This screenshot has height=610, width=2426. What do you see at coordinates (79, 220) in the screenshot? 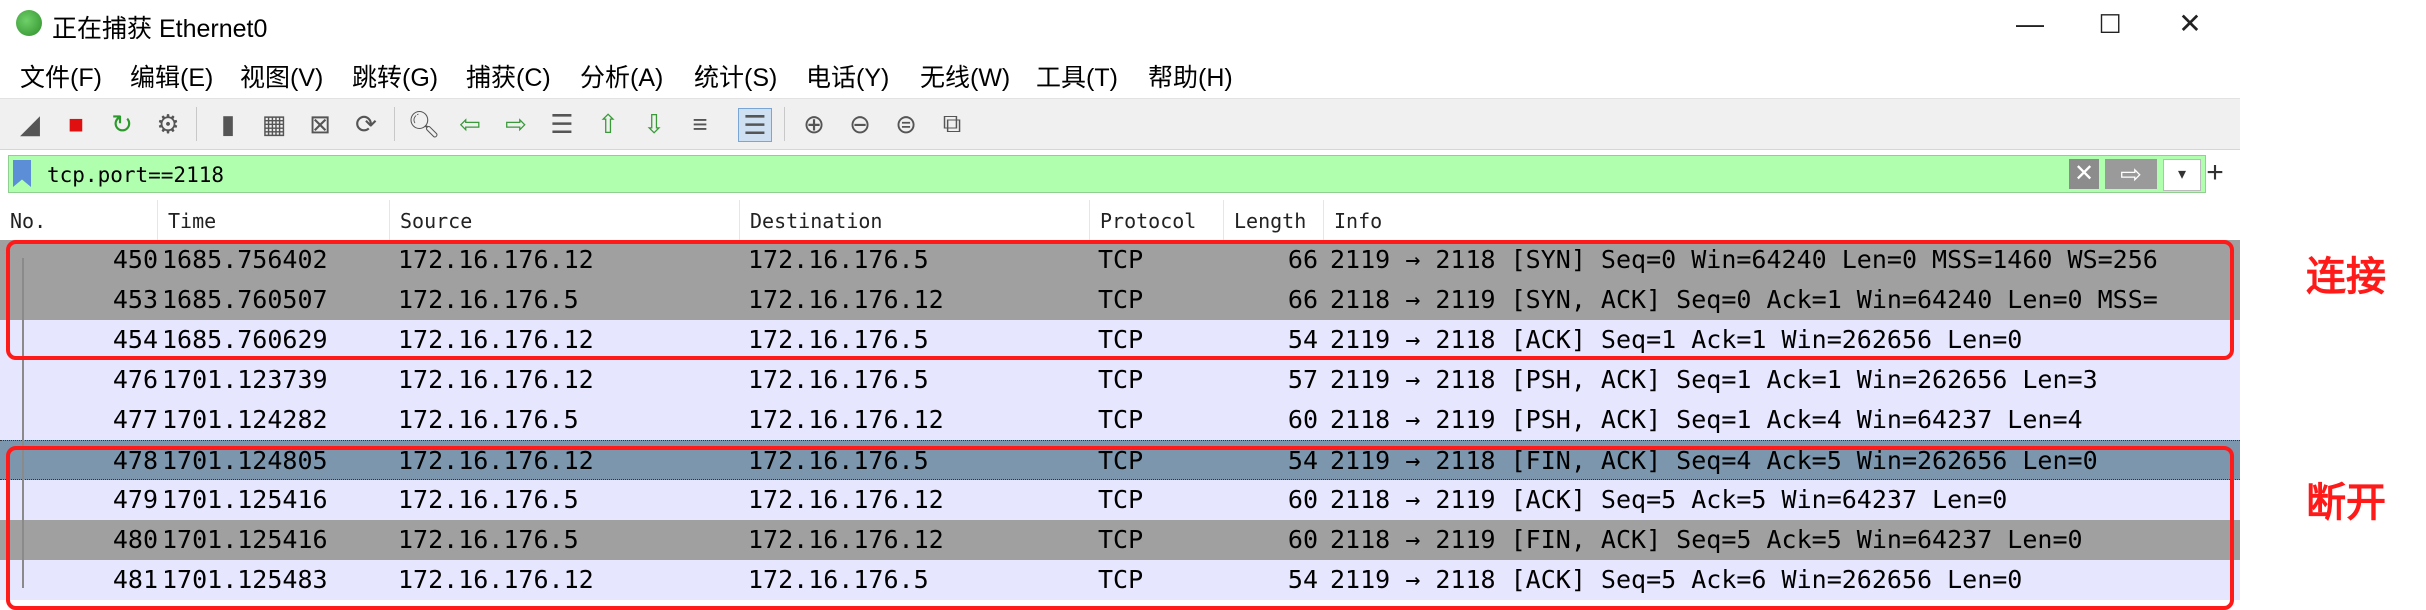
I see `column-header-no: No.` at bounding box center [79, 220].